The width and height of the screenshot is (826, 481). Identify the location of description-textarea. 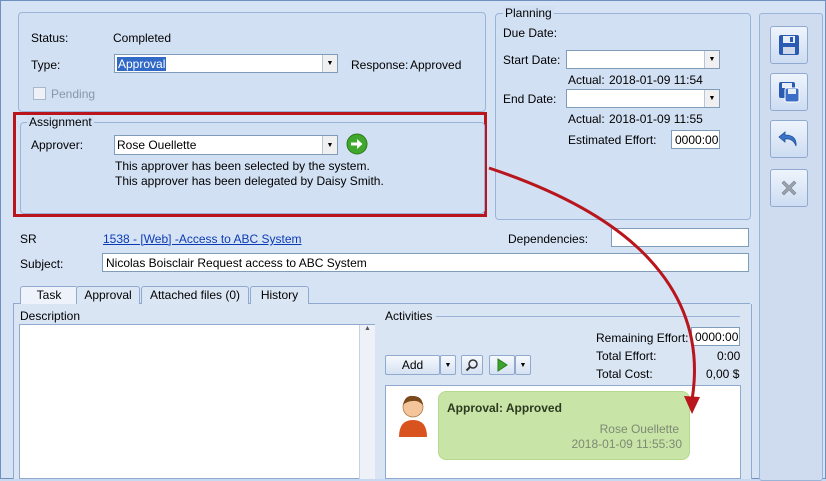
(197, 401).